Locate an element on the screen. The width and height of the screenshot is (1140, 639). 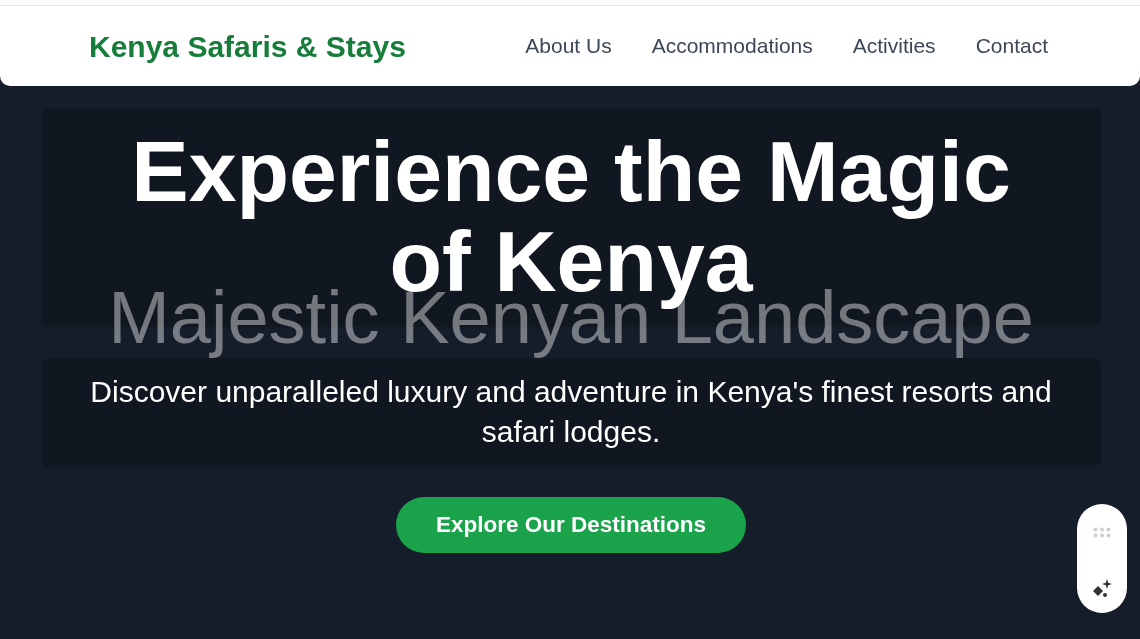
sparkle-icon is located at coordinates (1102, 589).